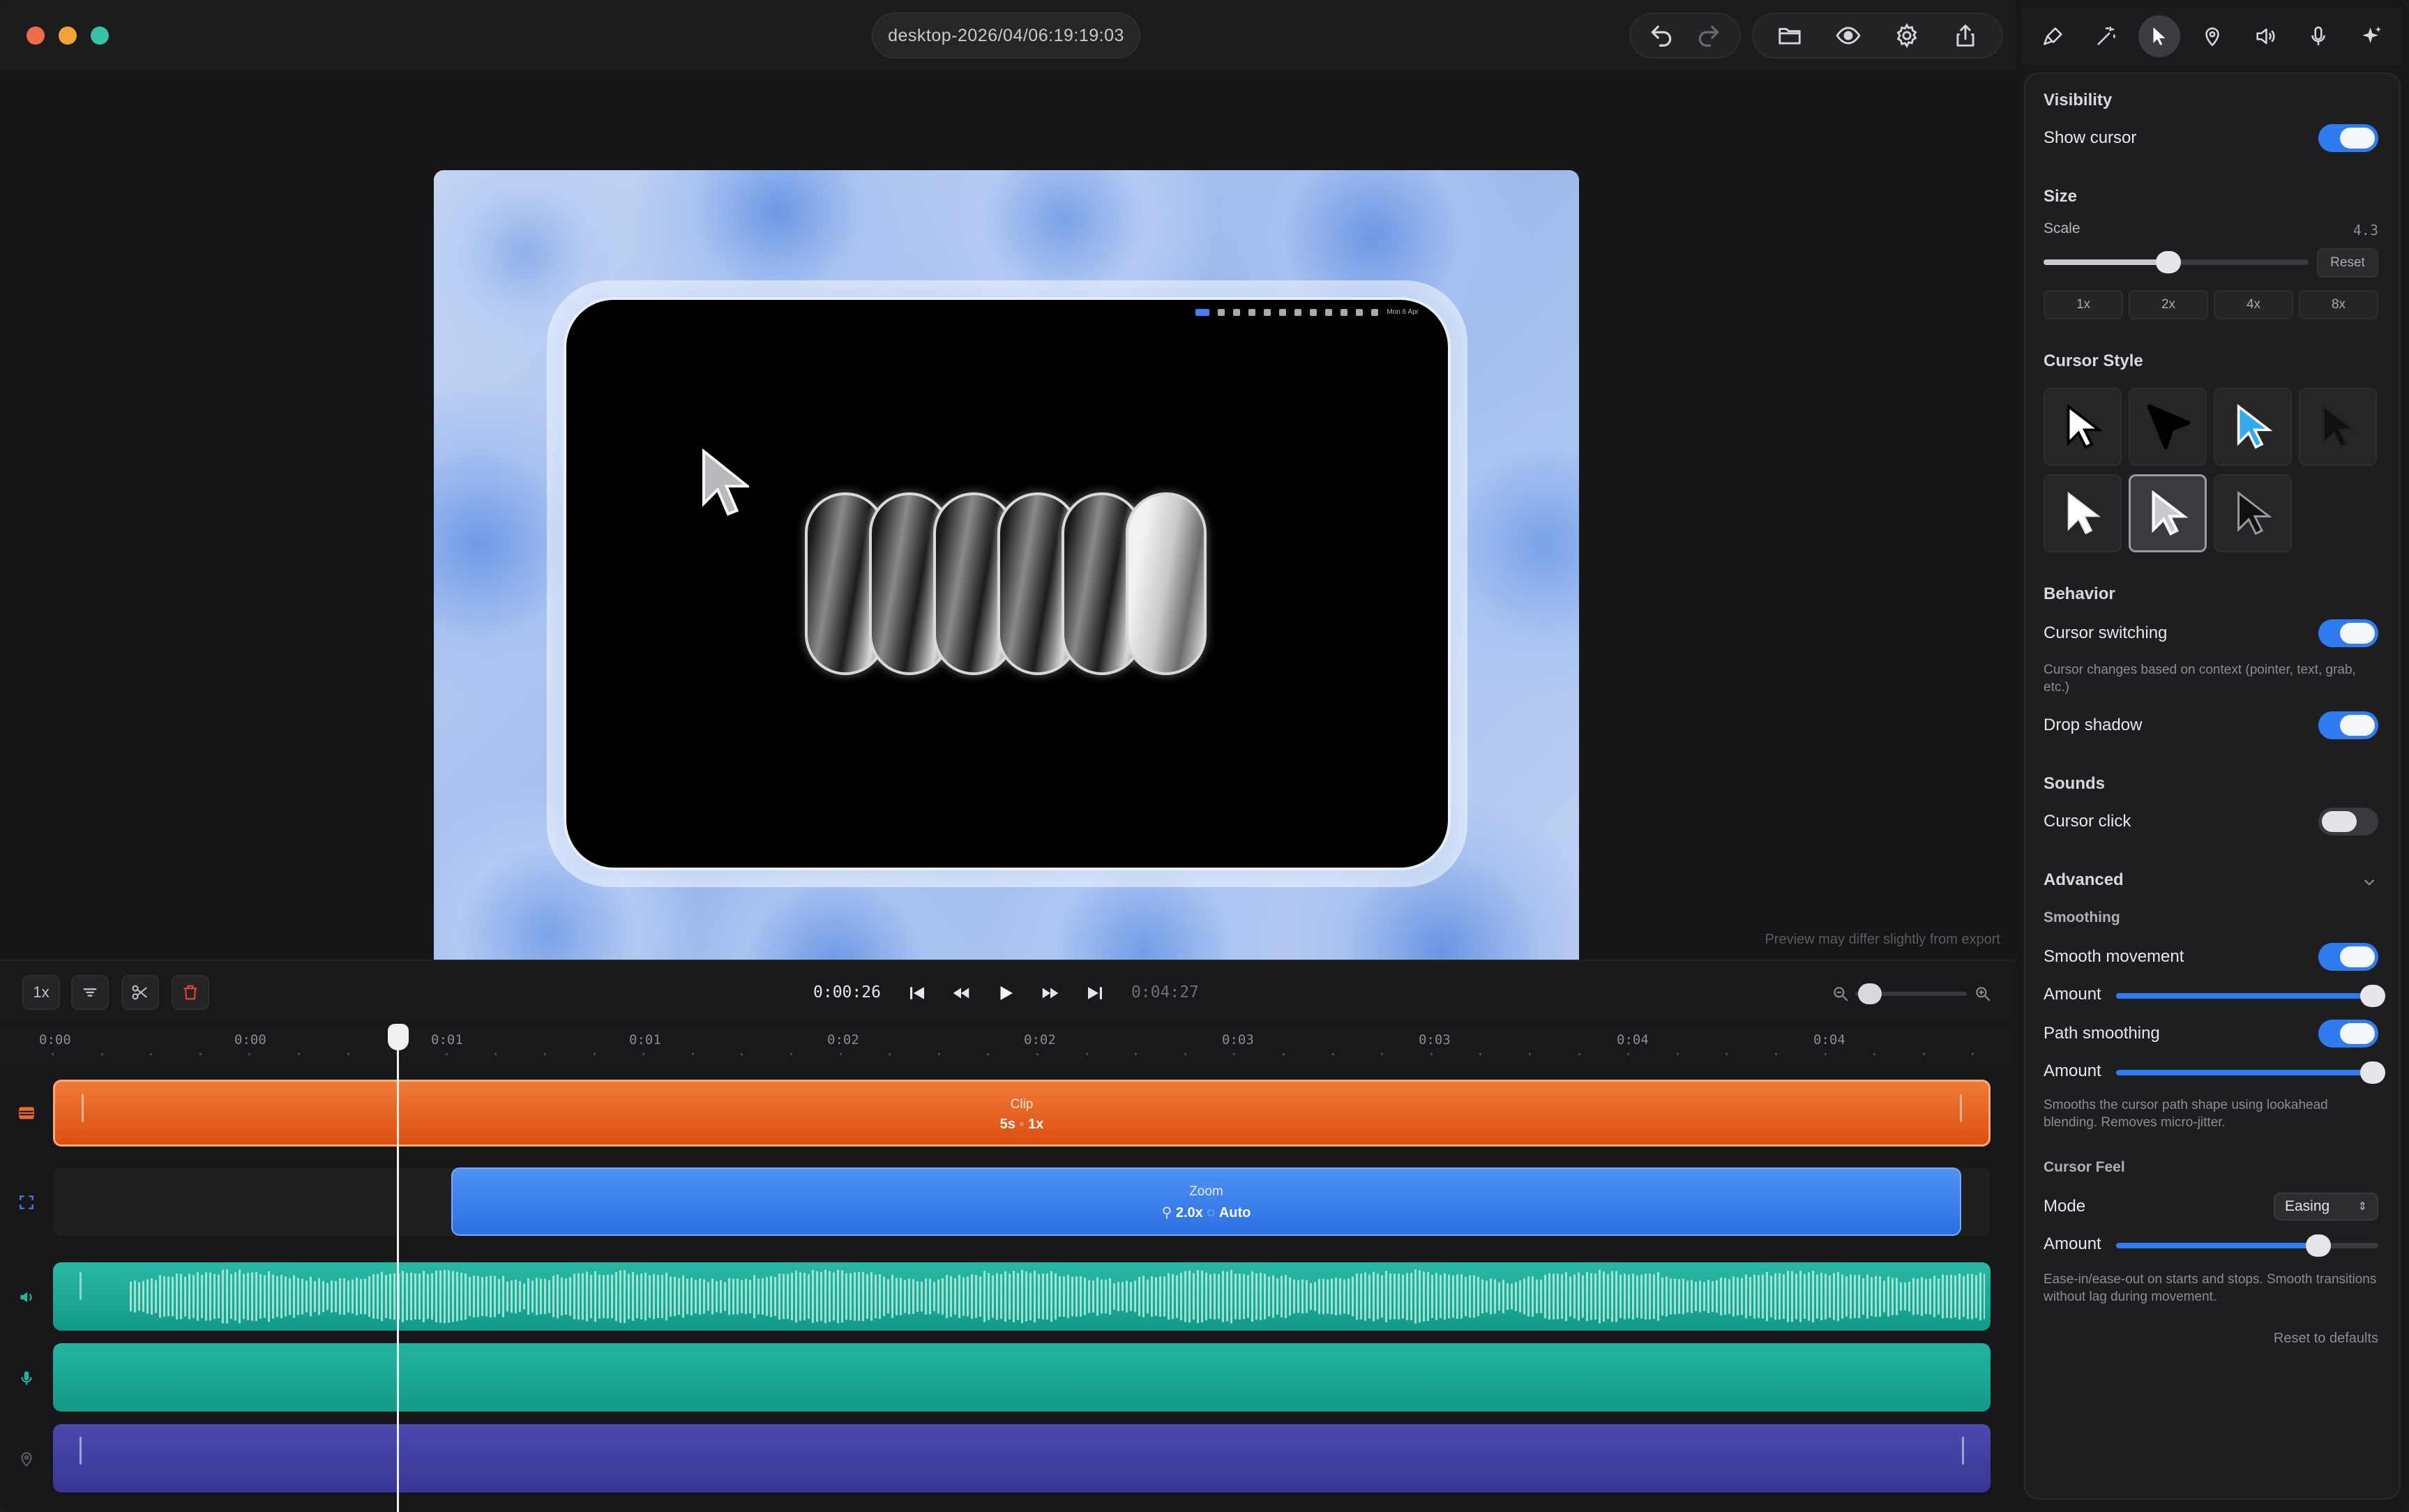 The image size is (2409, 1512). Describe the element at coordinates (140, 992) in the screenshot. I see `split-button` at that location.